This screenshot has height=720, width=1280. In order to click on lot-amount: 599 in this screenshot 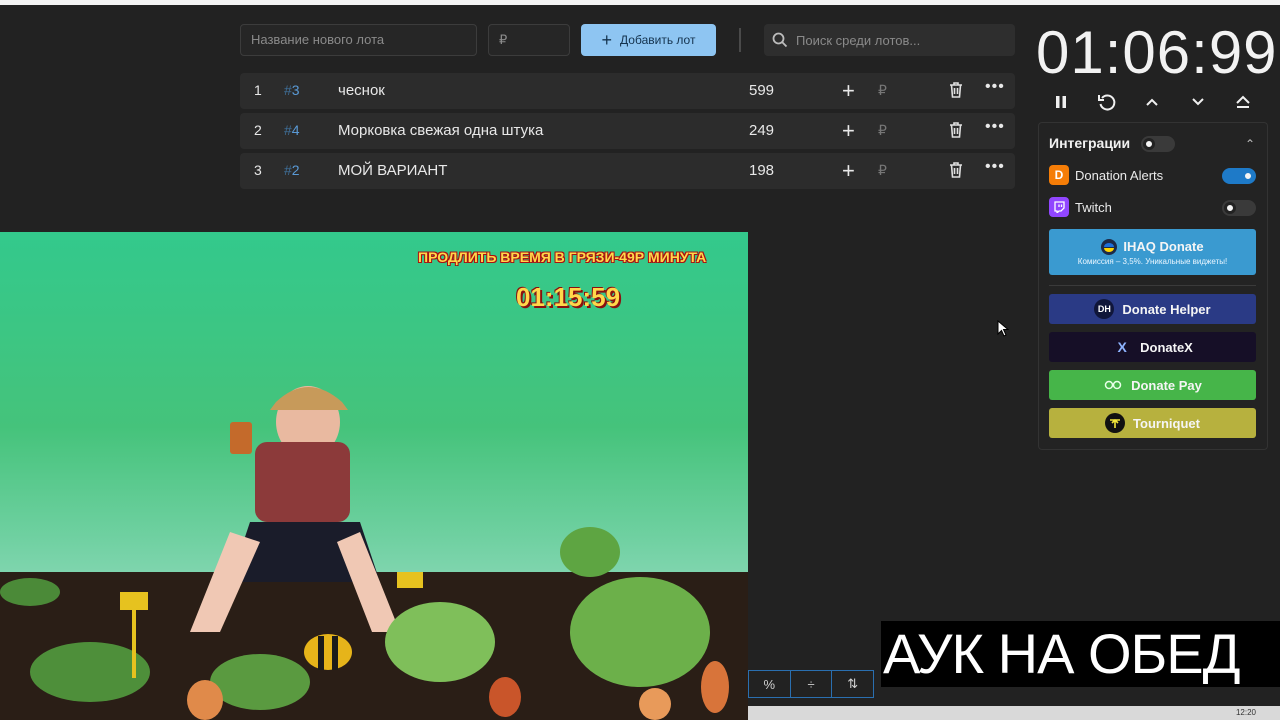, I will do `click(762, 90)`.